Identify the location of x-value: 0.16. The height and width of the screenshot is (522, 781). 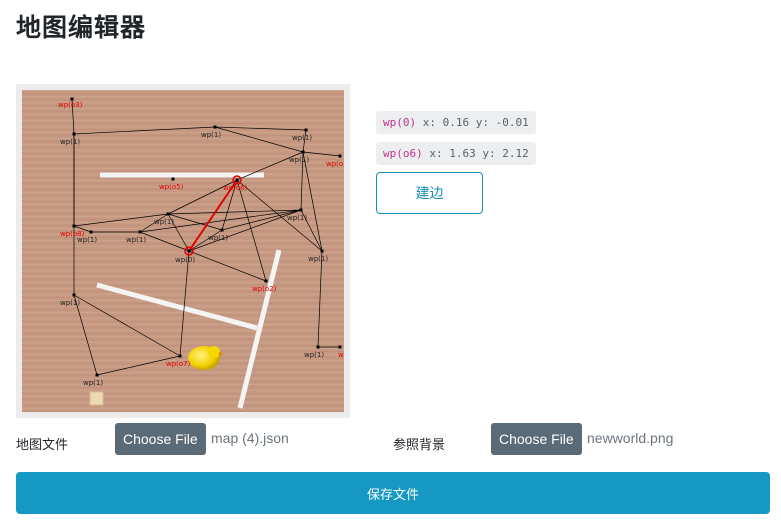
(456, 122).